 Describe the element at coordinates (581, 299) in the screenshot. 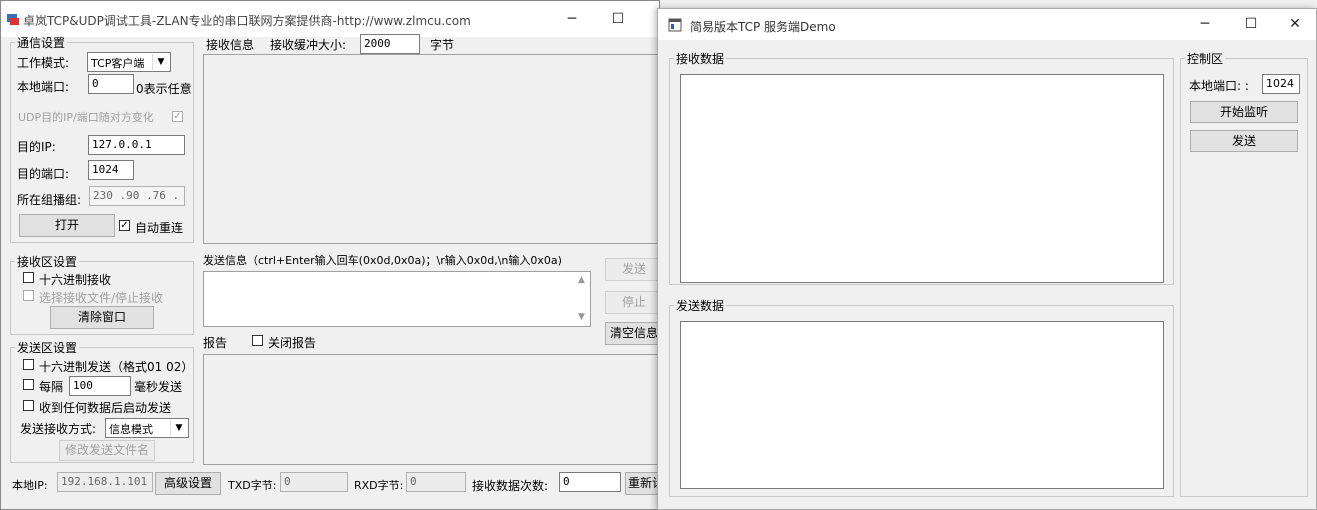

I see `send-info-scrollbar: ▲ ▼` at that location.